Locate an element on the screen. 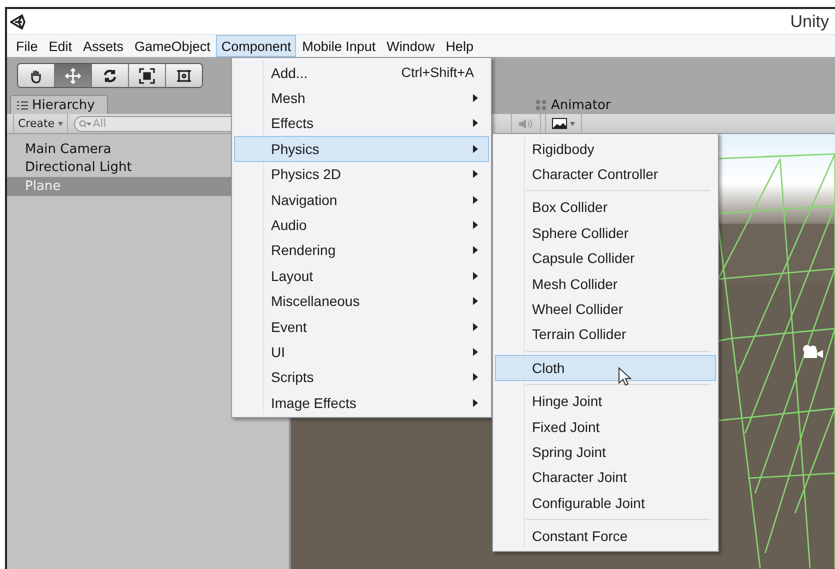 The image size is (835, 569). menu-item: Wheel Collider is located at coordinates (605, 309).